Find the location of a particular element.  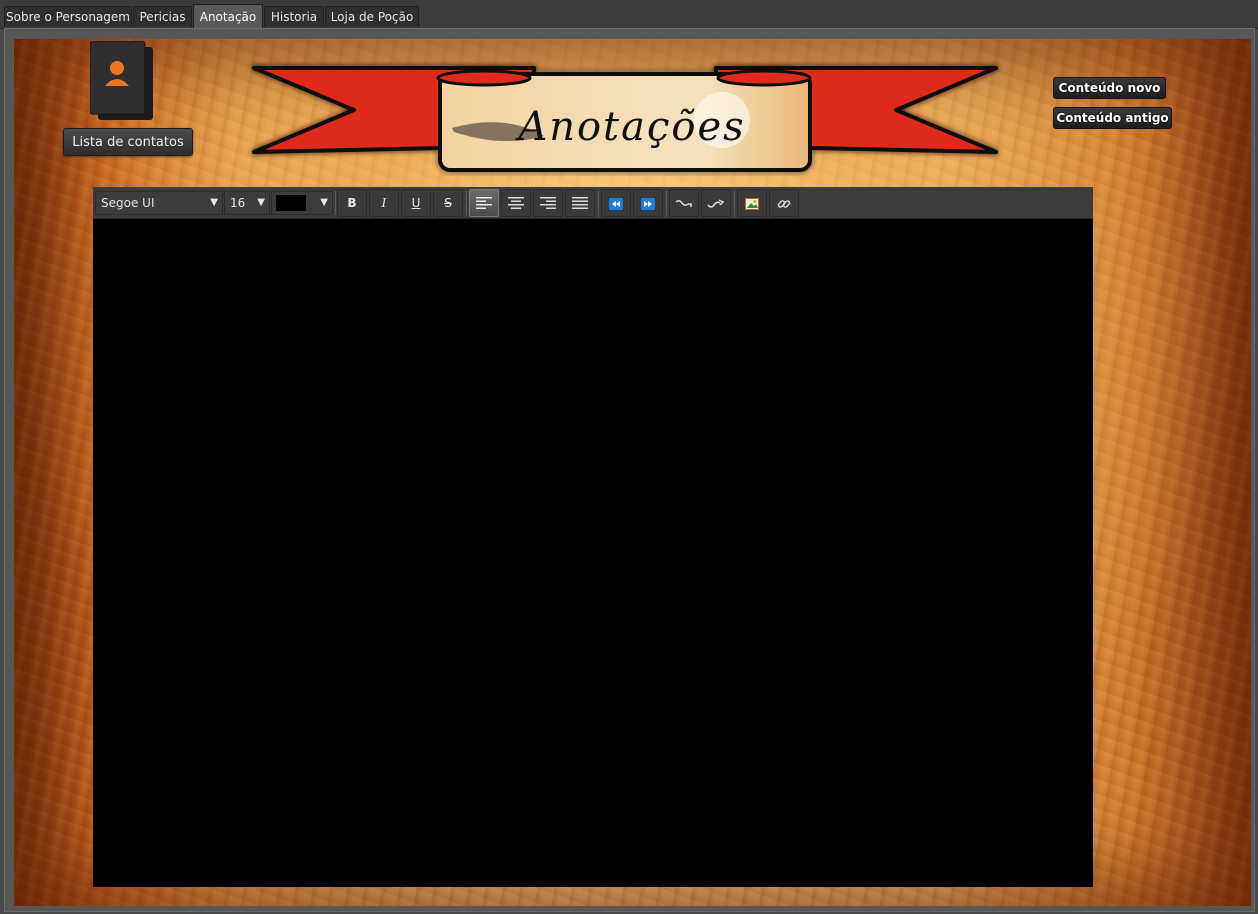

decrease-indent-button is located at coordinates (616, 203).